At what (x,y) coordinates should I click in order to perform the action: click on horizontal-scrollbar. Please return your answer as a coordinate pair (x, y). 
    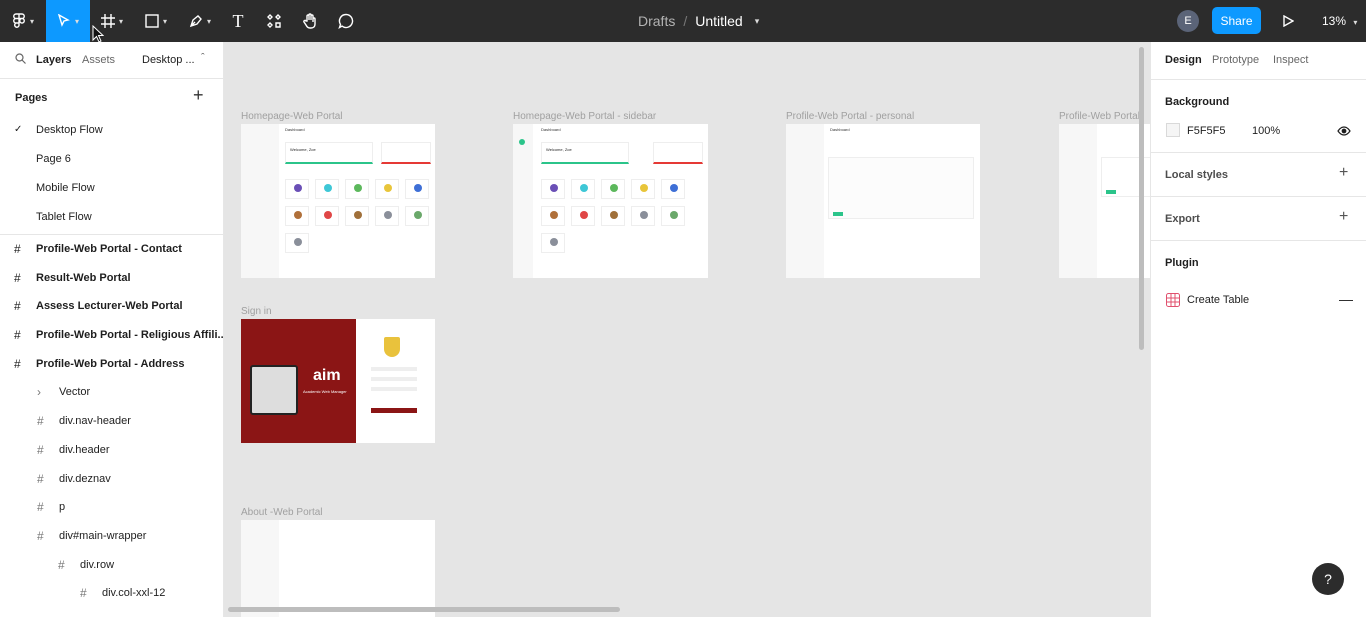
    Looking at the image, I should click on (424, 609).